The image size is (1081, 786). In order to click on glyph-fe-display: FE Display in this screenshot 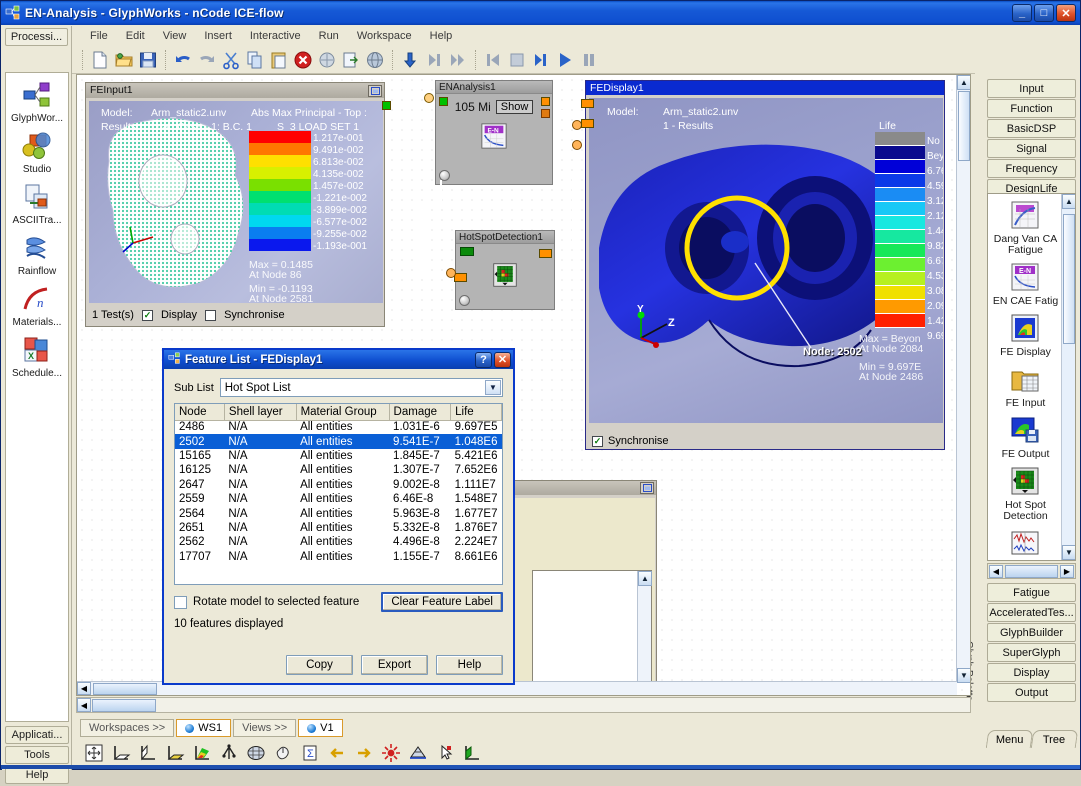, I will do `click(1025, 335)`.